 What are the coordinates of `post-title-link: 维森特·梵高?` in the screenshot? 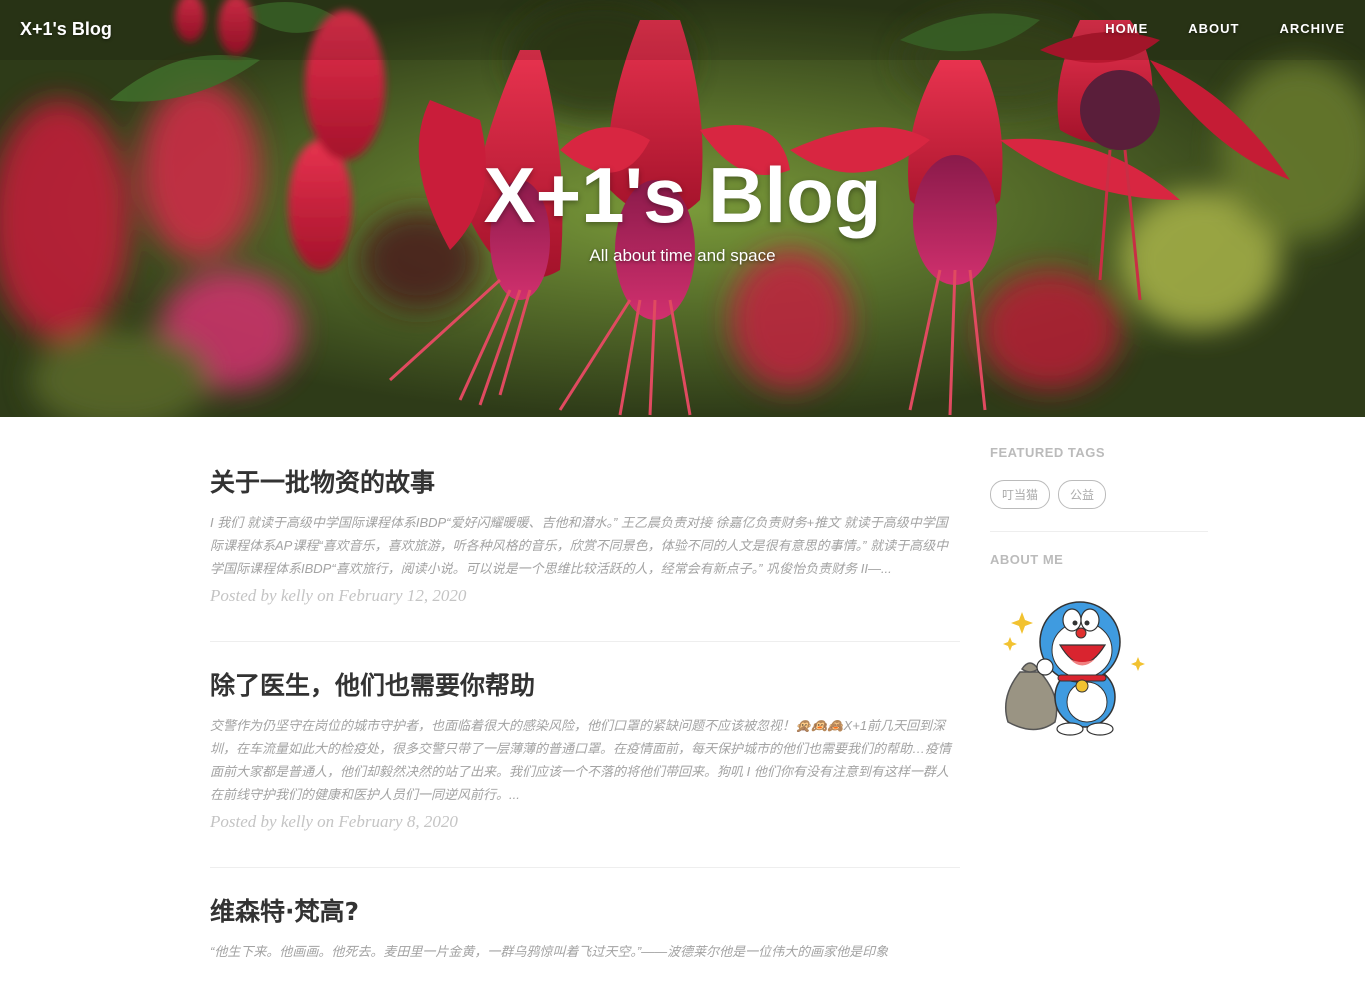 It's located at (585, 912).